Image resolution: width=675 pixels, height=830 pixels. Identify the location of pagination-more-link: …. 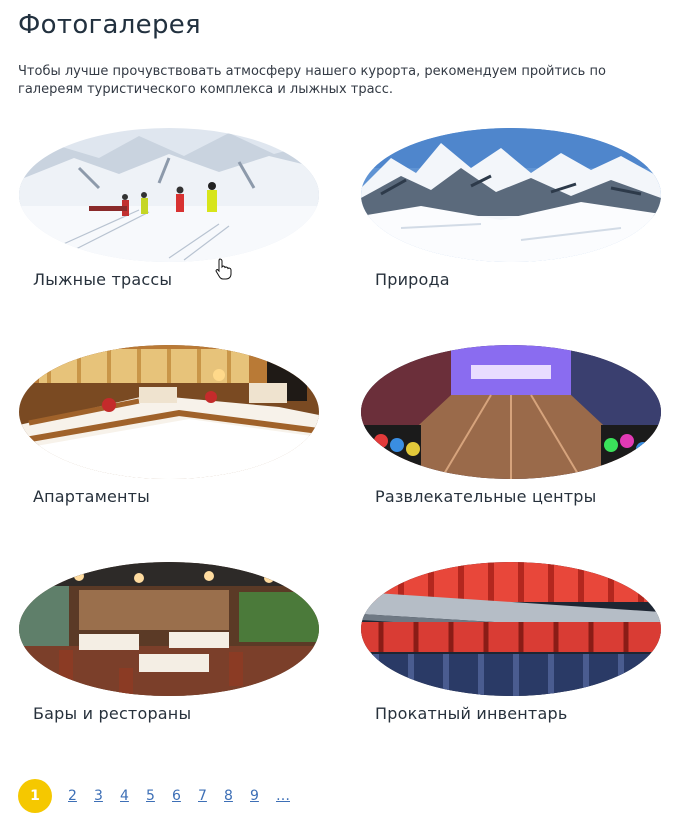
(283, 796).